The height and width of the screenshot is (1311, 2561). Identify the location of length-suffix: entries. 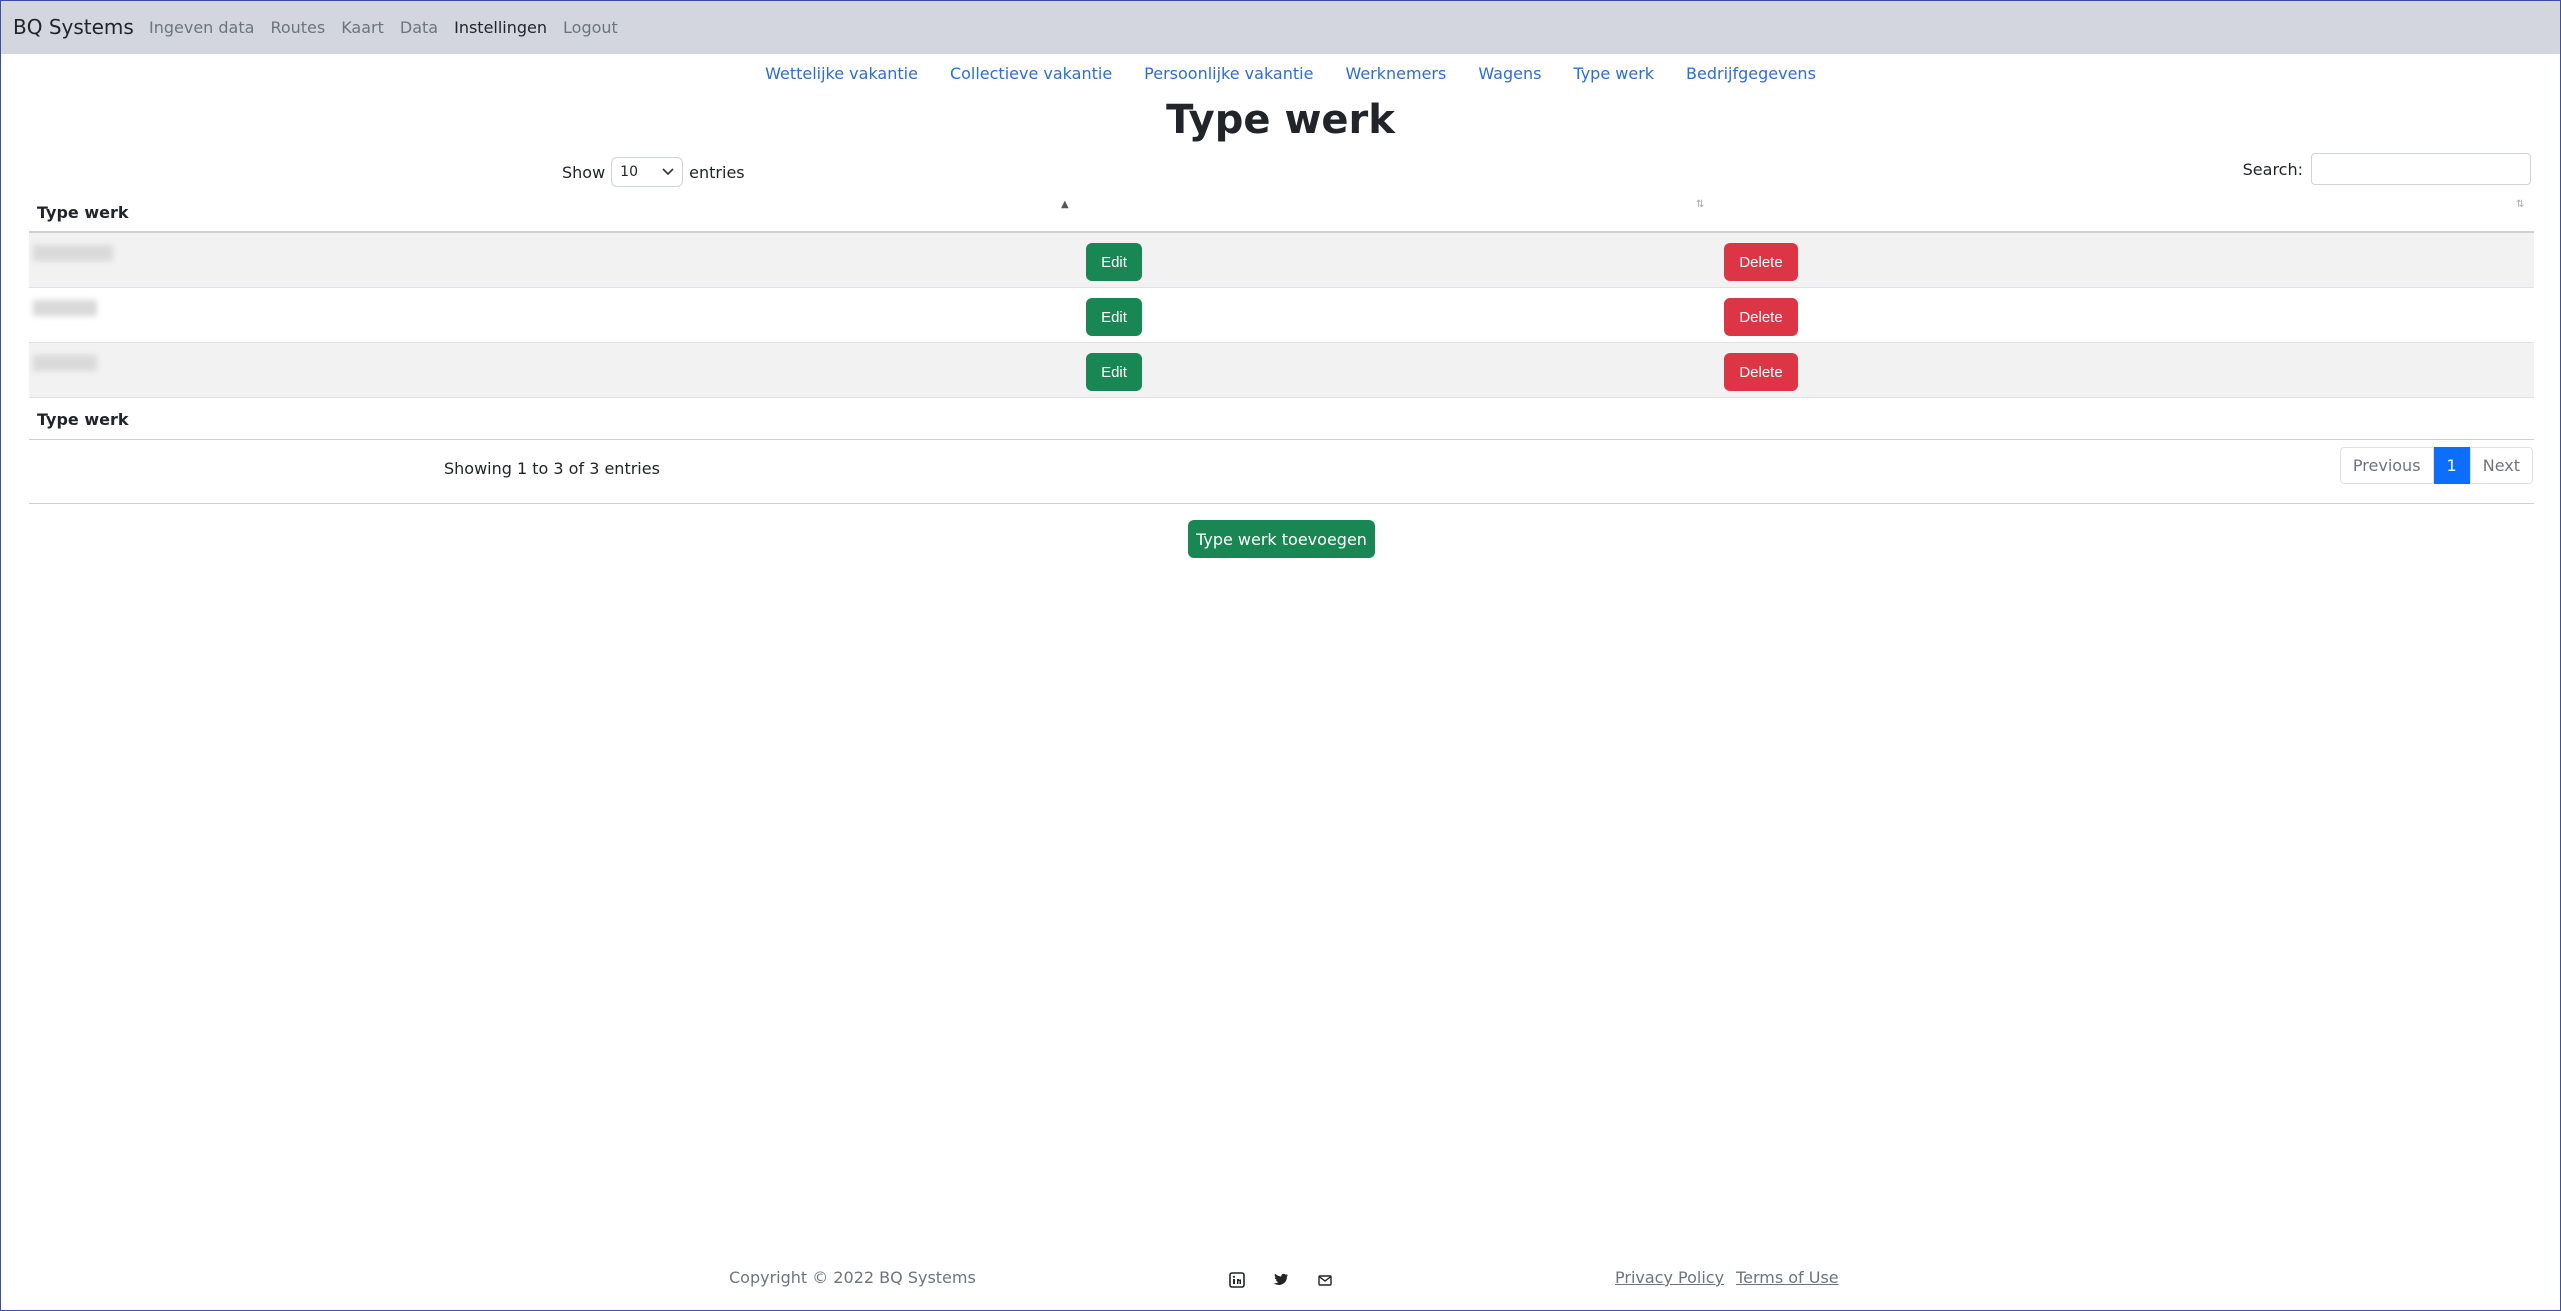
(717, 172).